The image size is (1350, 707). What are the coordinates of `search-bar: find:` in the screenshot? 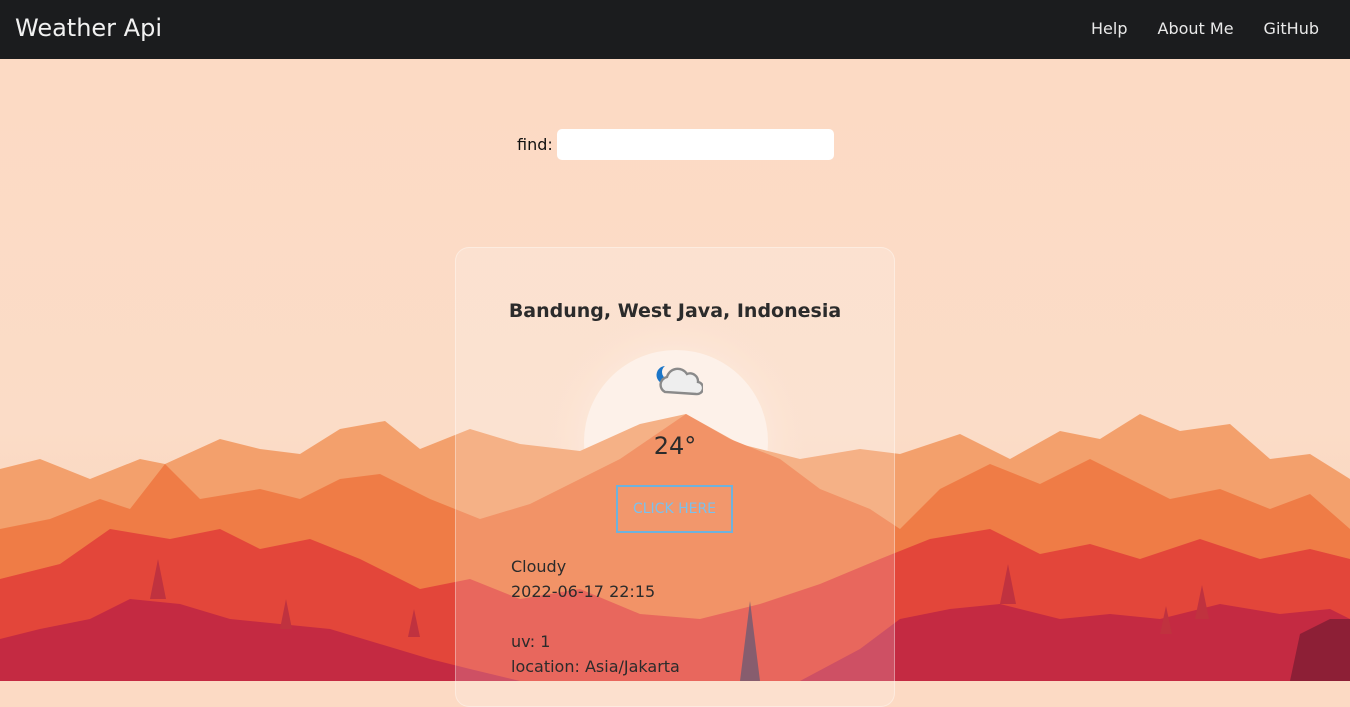 It's located at (675, 144).